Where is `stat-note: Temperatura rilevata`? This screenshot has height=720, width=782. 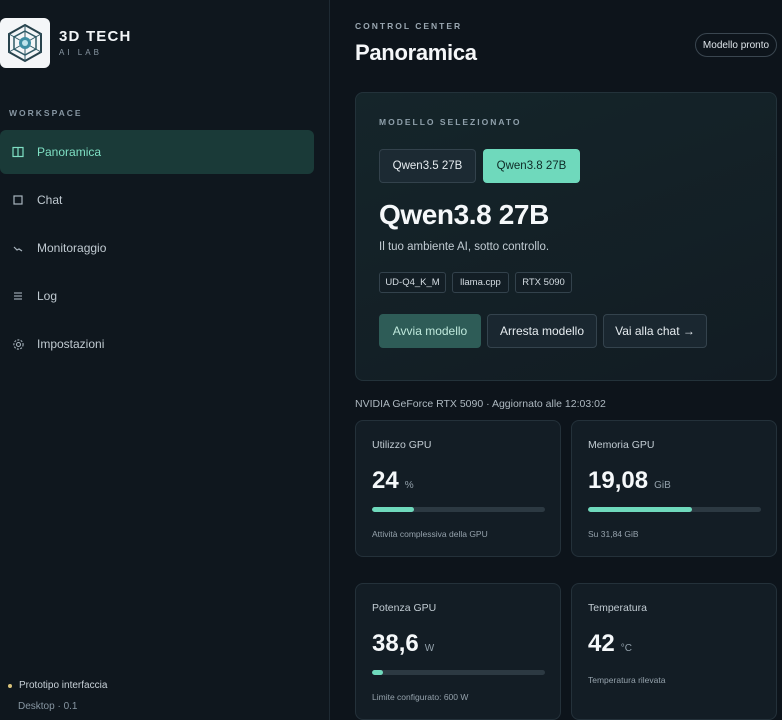 stat-note: Temperatura rilevata is located at coordinates (627, 680).